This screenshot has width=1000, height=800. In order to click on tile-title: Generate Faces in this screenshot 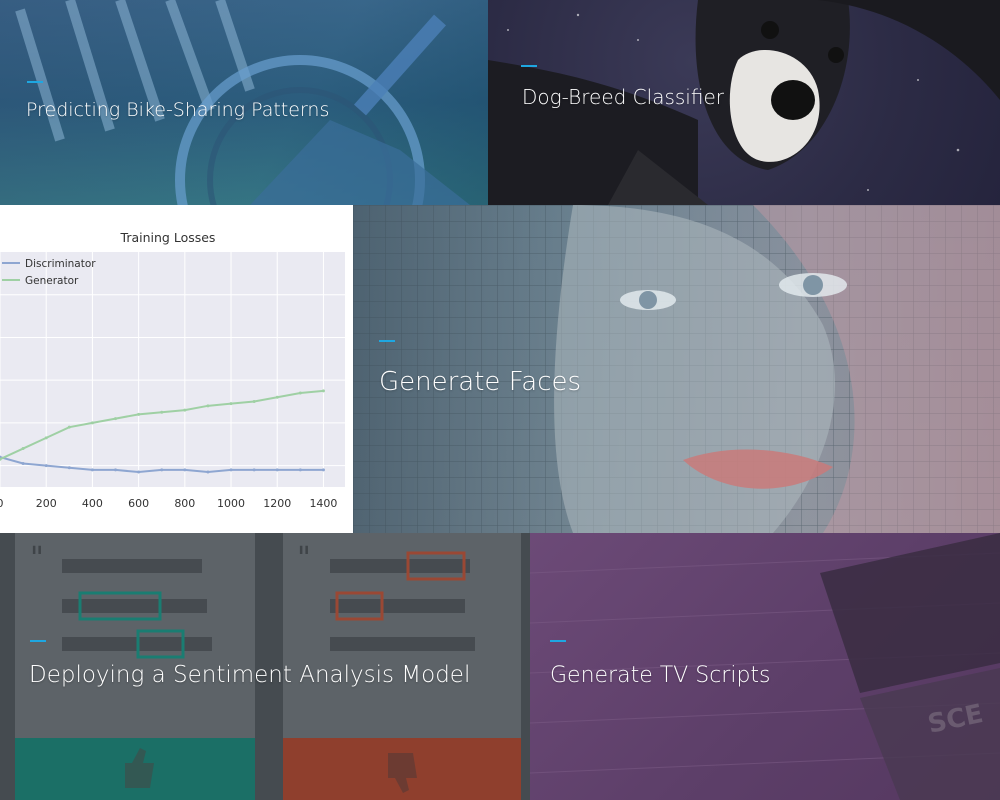, I will do `click(480, 382)`.